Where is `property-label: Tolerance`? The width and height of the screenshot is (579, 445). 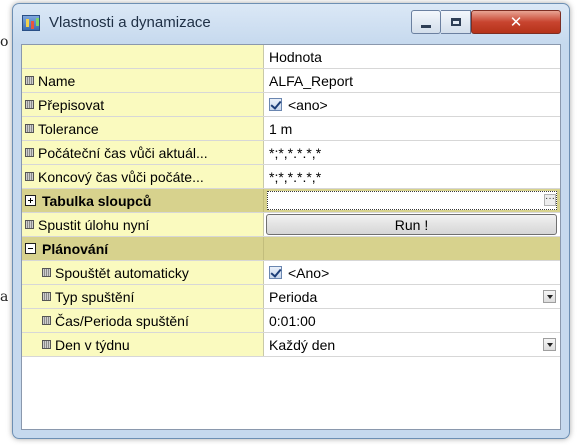
property-label: Tolerance is located at coordinates (68, 128).